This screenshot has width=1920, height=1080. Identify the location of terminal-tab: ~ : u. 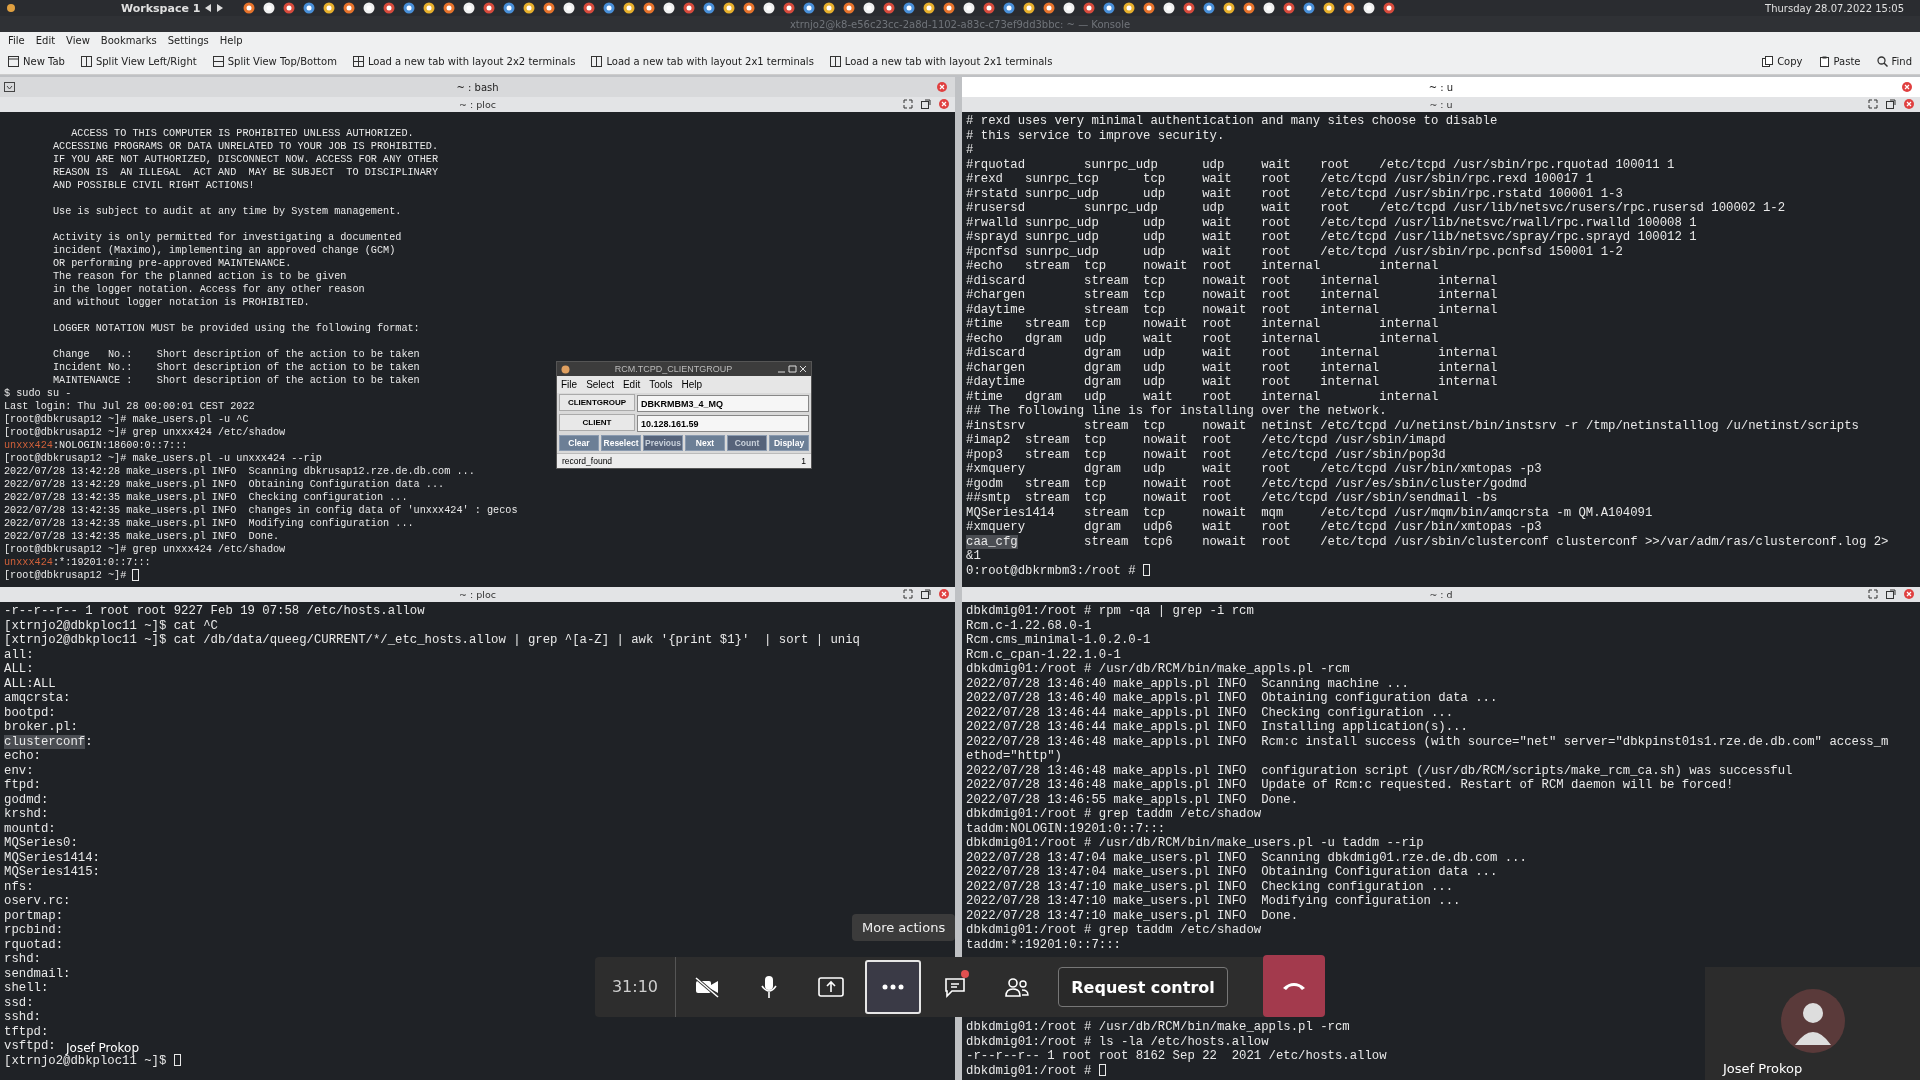
(1441, 87).